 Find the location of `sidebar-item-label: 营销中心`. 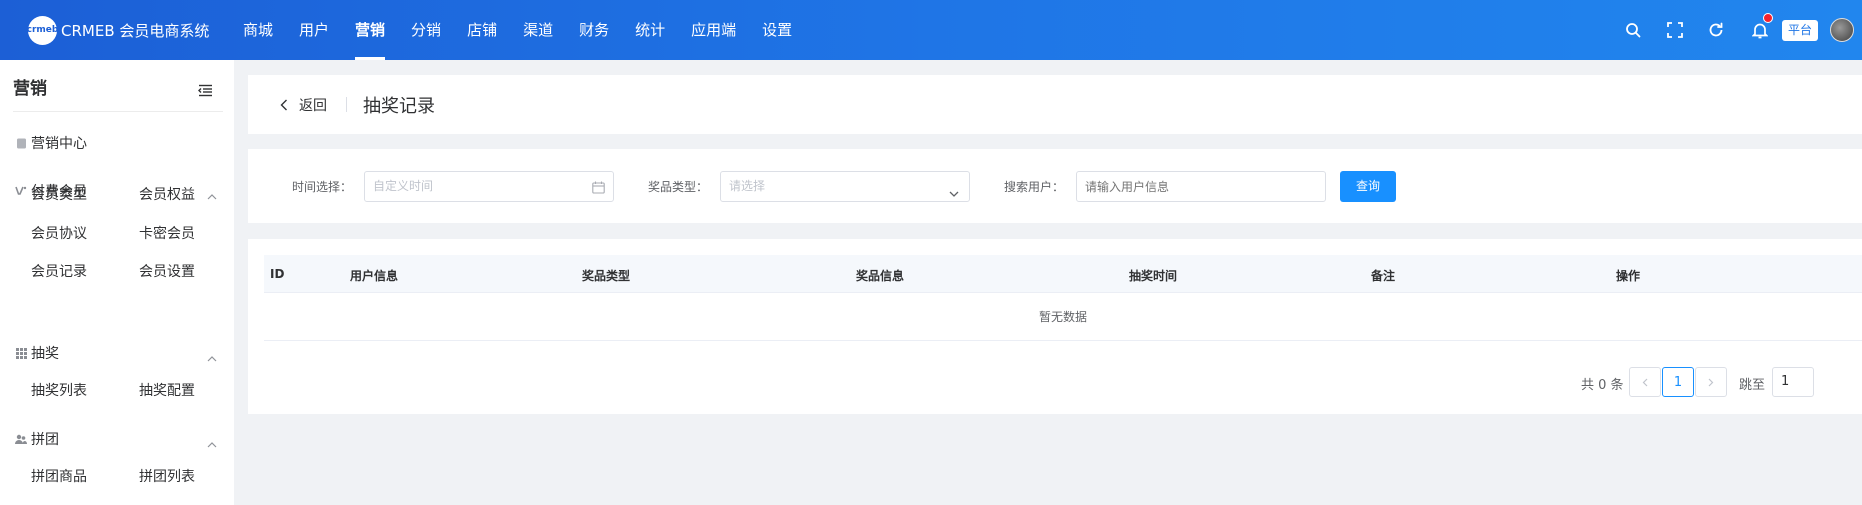

sidebar-item-label: 营销中心 is located at coordinates (59, 144).